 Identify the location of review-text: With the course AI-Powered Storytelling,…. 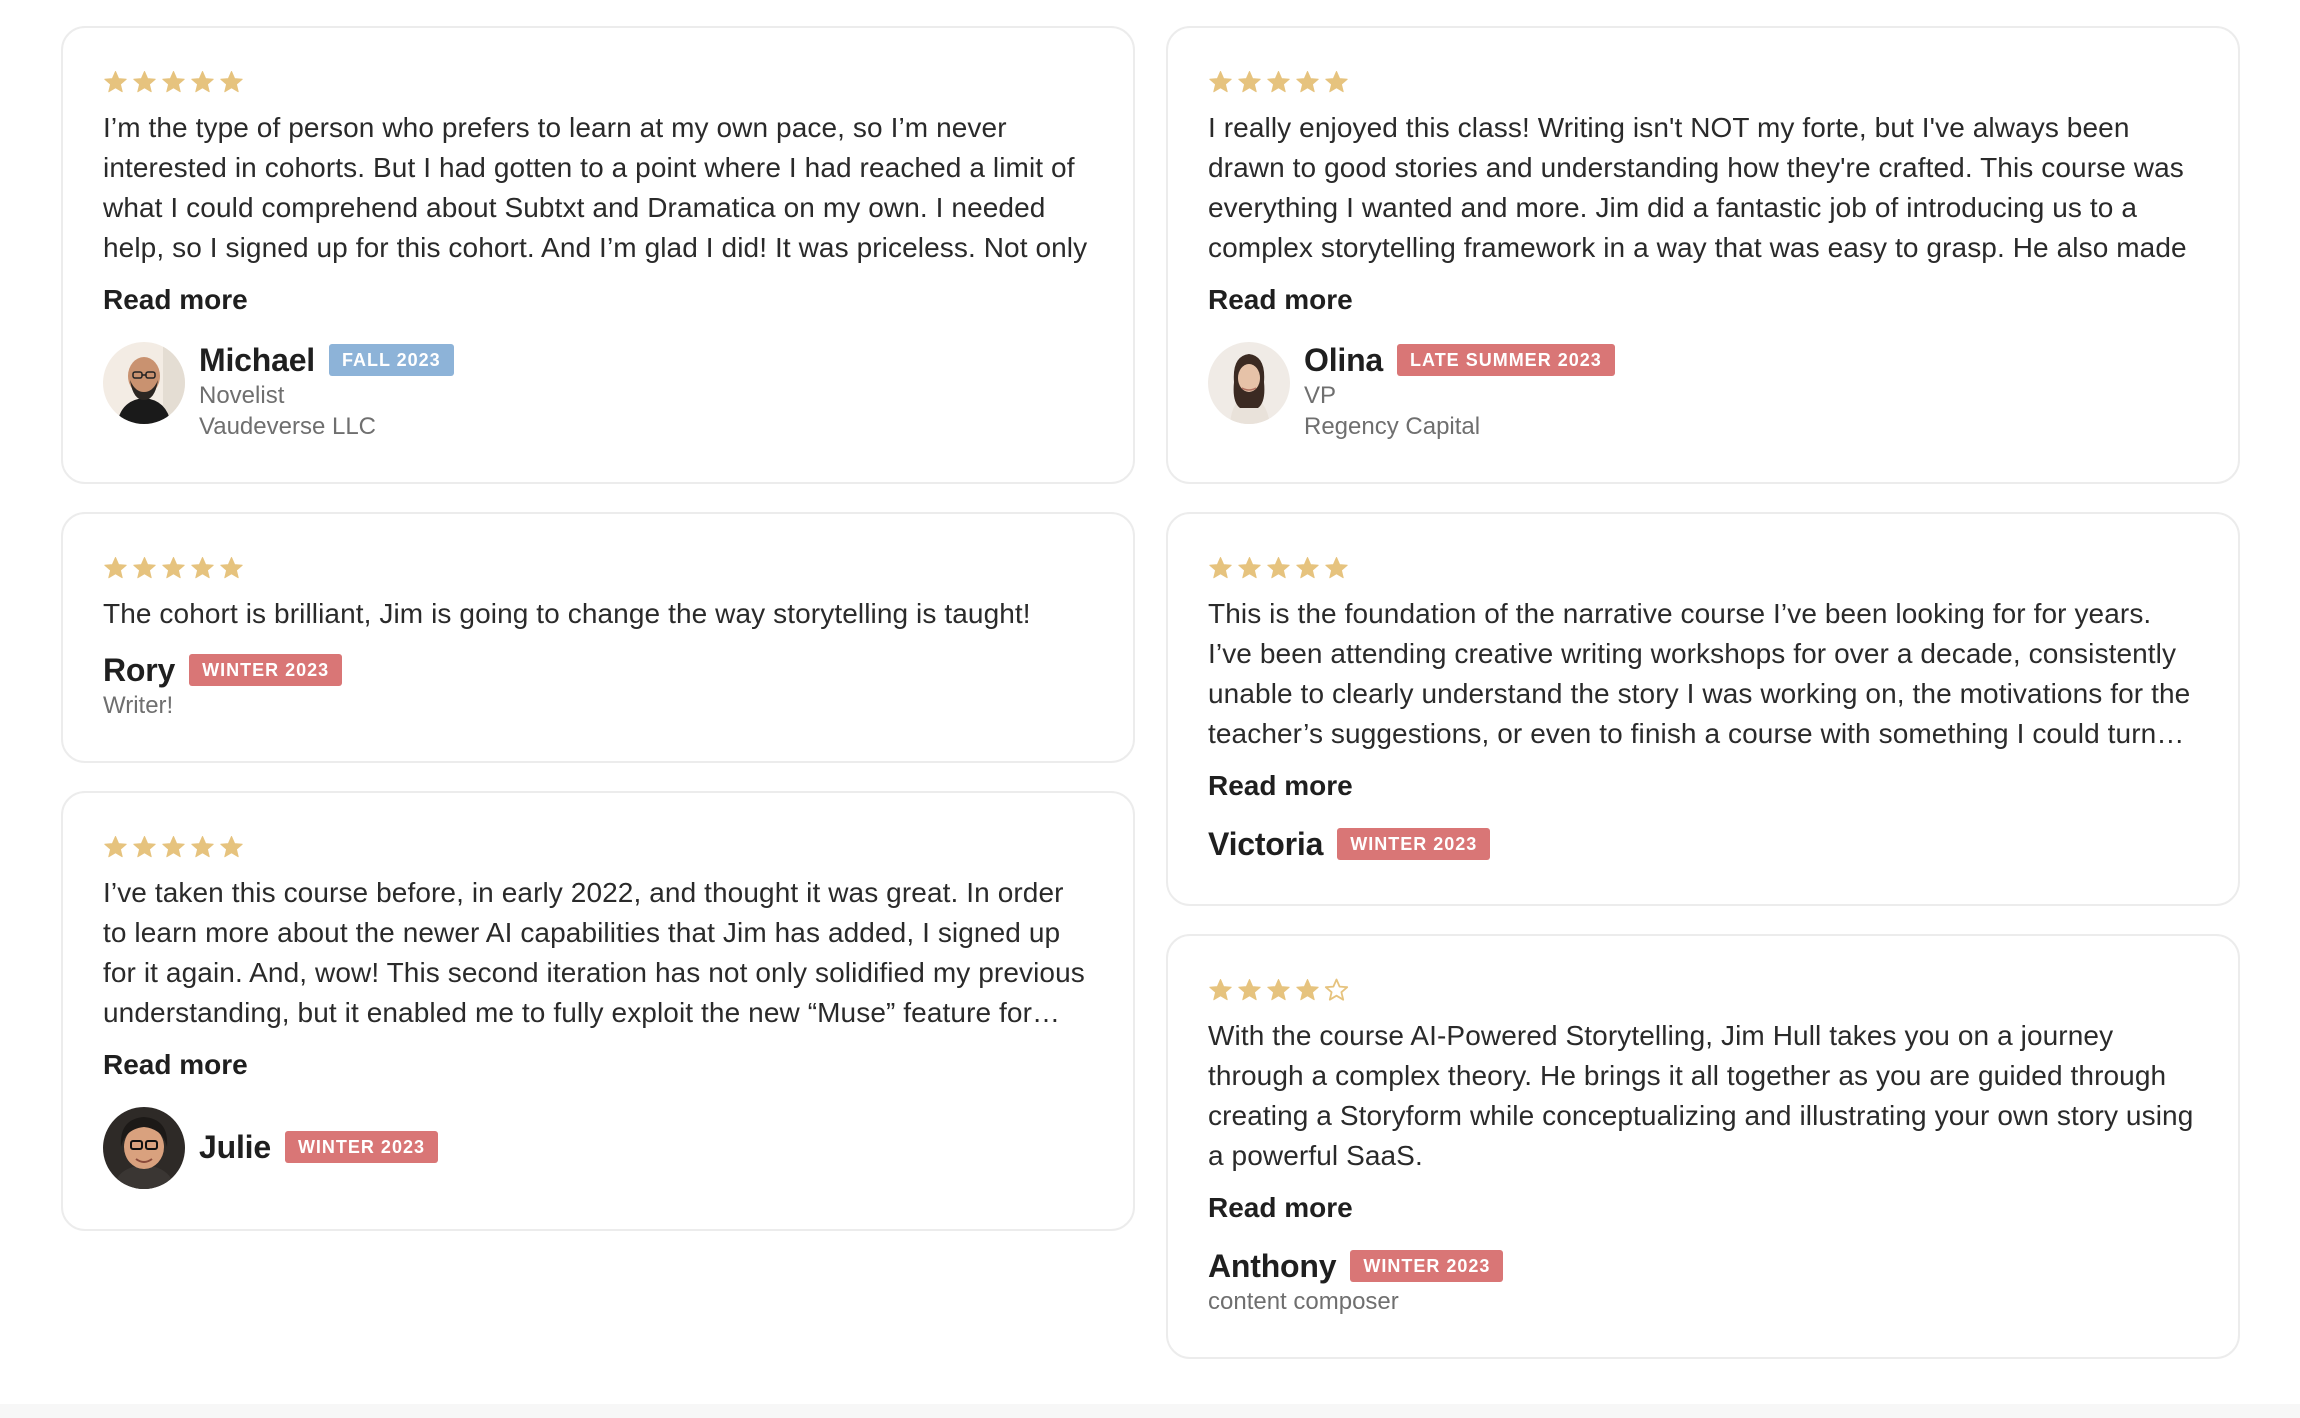
(1701, 1095).